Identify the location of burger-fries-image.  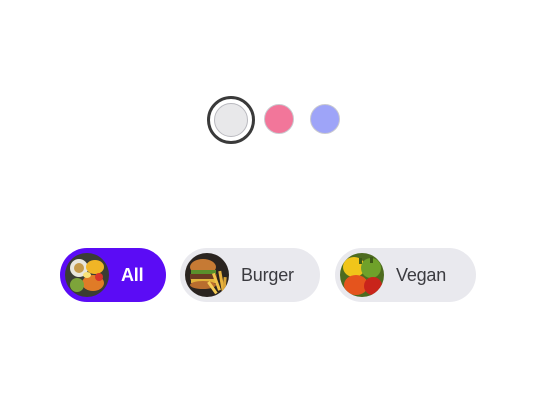
(207, 275).